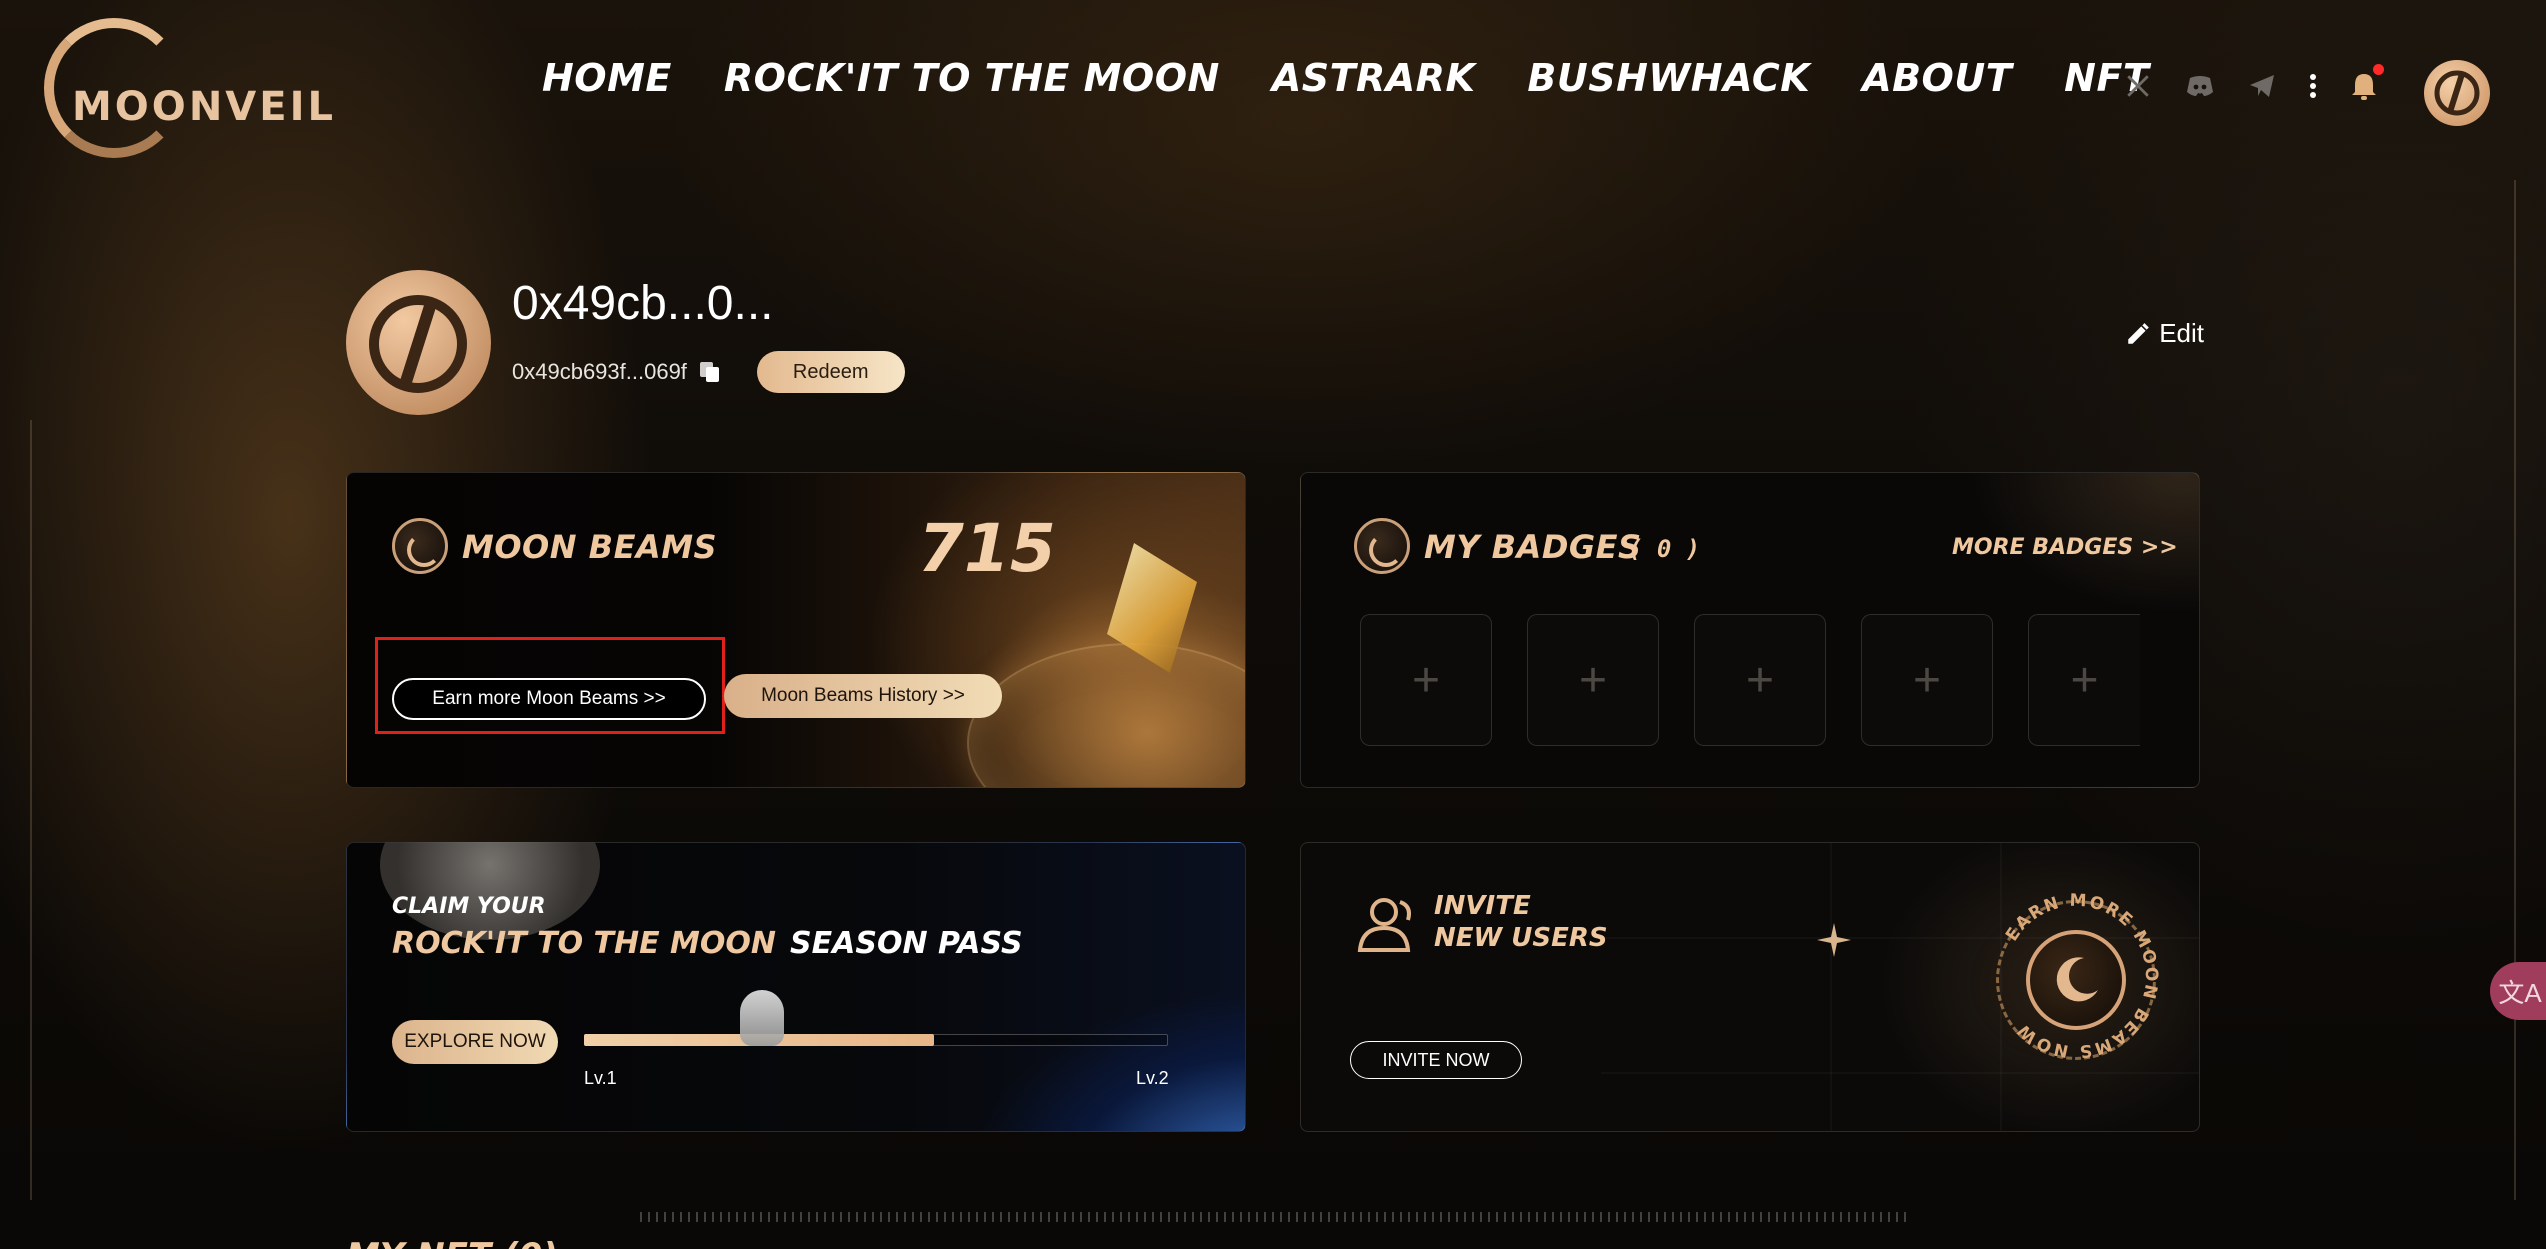 Image resolution: width=2546 pixels, height=1249 pixels. Describe the element at coordinates (418, 342) in the screenshot. I see `profile-avatar` at that location.